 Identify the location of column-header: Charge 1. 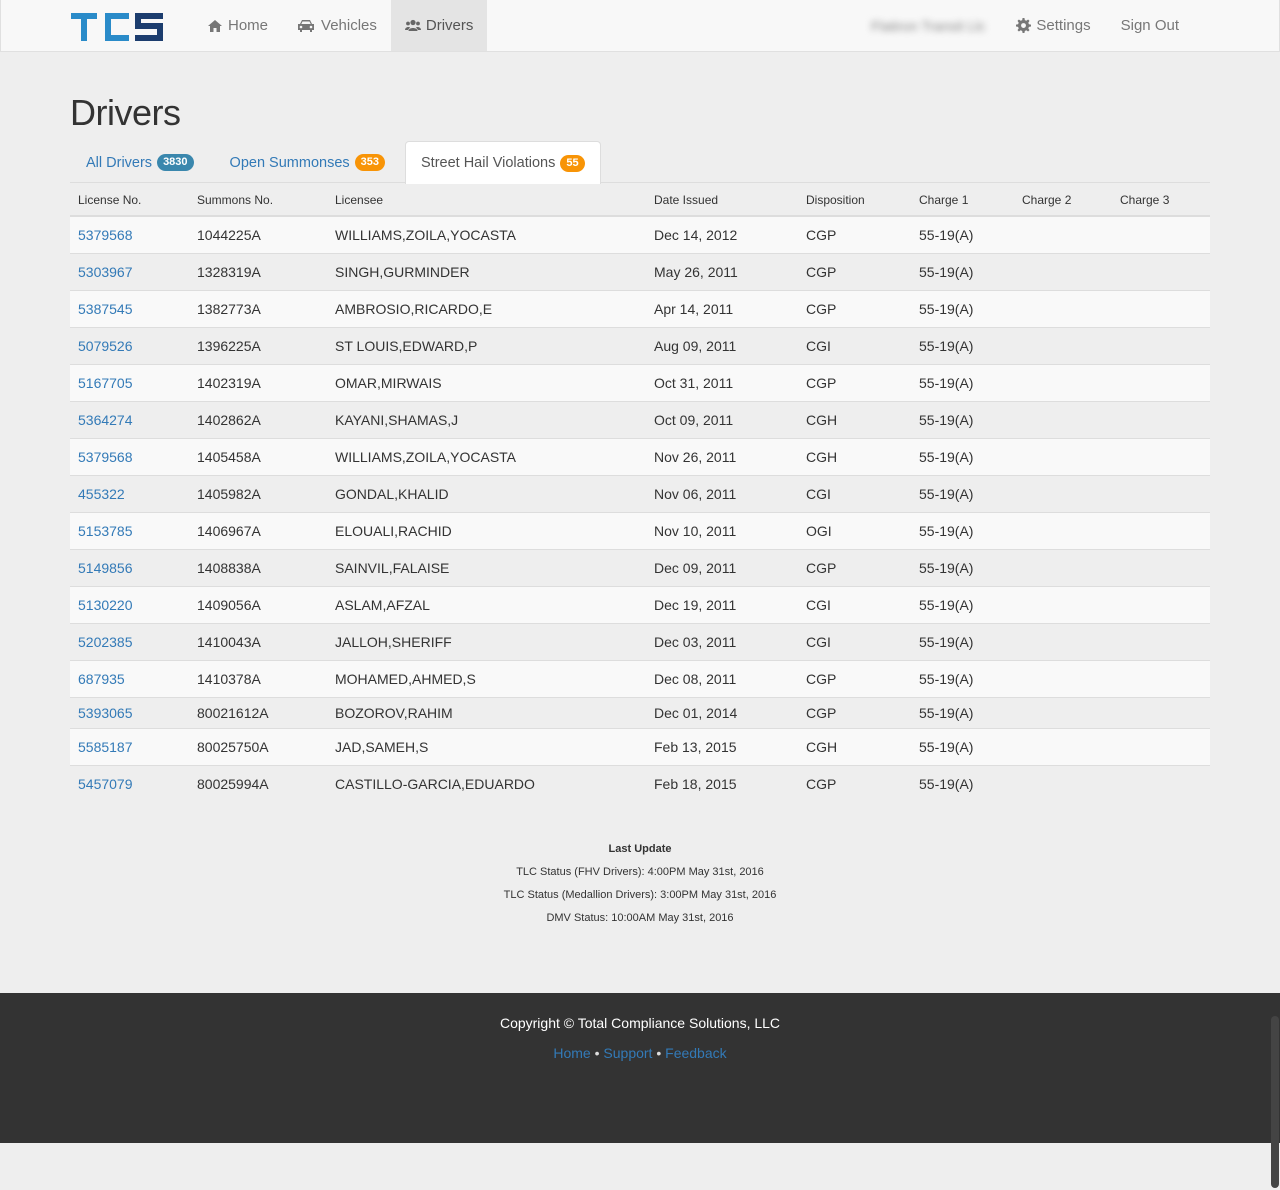
(962, 200).